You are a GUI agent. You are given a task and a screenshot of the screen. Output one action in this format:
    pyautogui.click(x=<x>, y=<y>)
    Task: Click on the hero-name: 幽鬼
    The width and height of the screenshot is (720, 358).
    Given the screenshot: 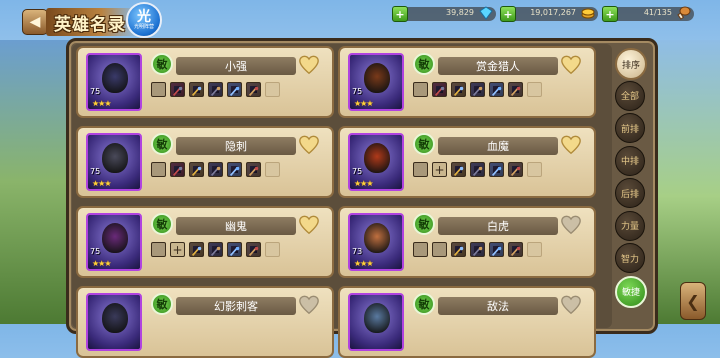 What is the action you would take?
    pyautogui.click(x=236, y=226)
    